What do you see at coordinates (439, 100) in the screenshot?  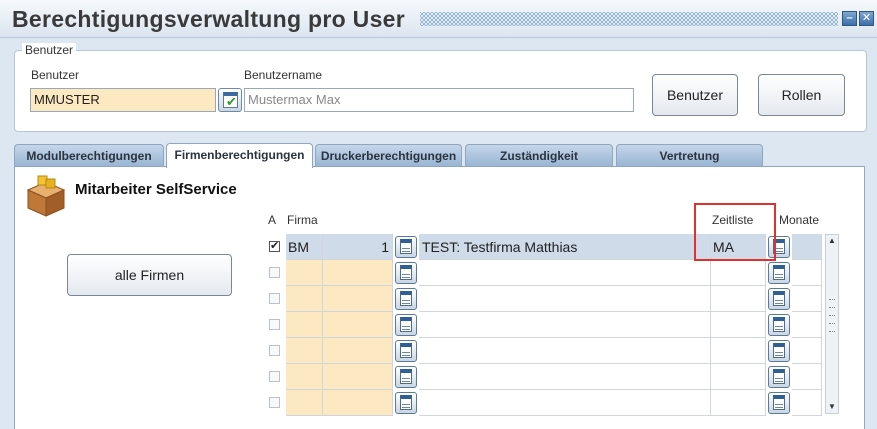 I see `username-field: Mustermax Max` at bounding box center [439, 100].